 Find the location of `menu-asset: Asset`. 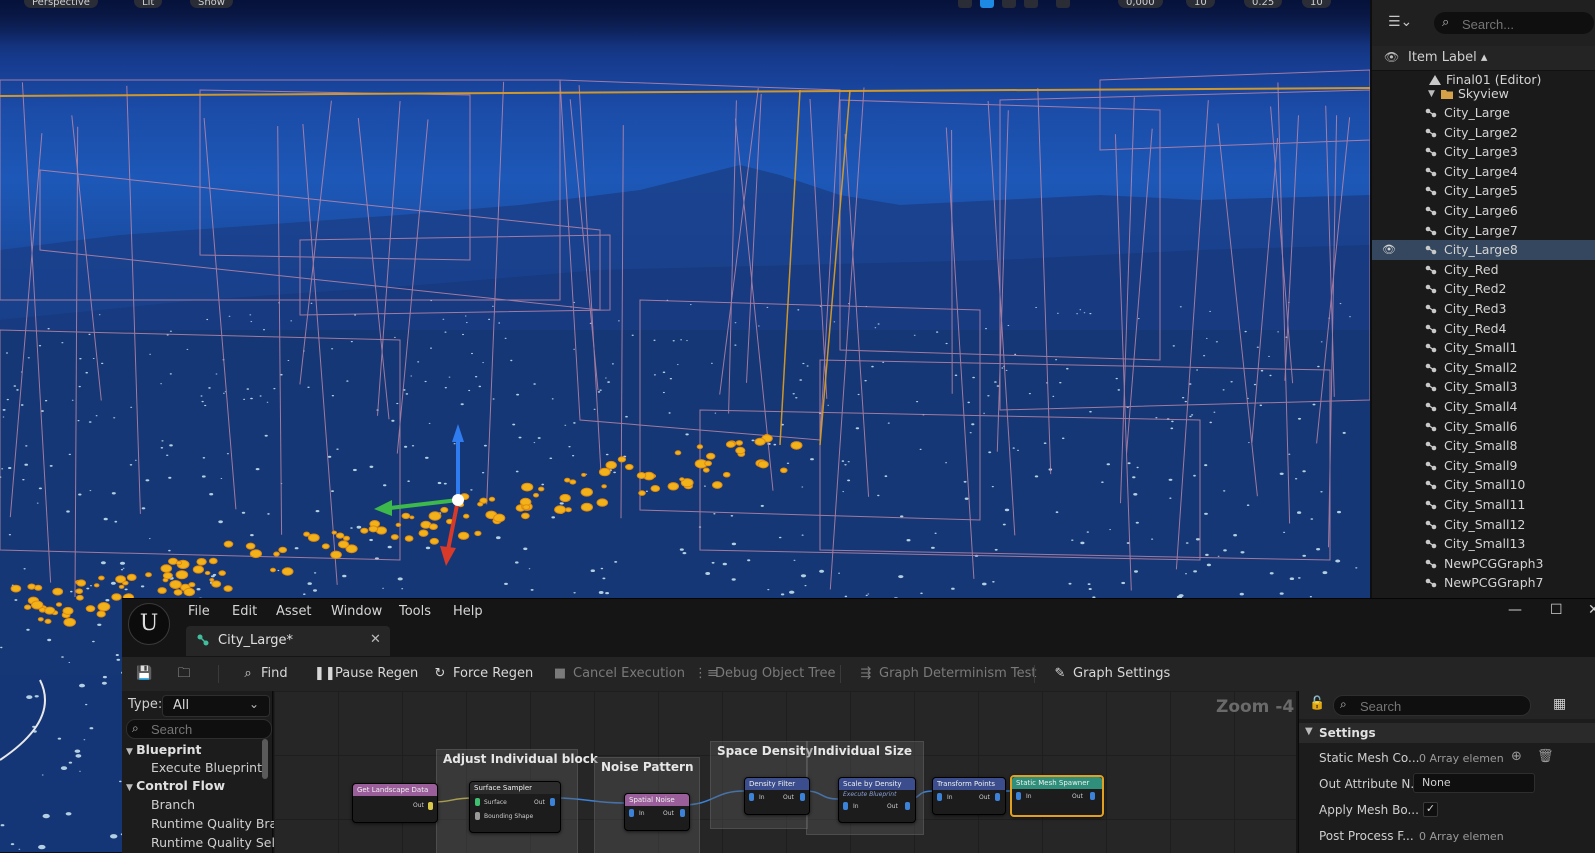

menu-asset: Asset is located at coordinates (294, 611).